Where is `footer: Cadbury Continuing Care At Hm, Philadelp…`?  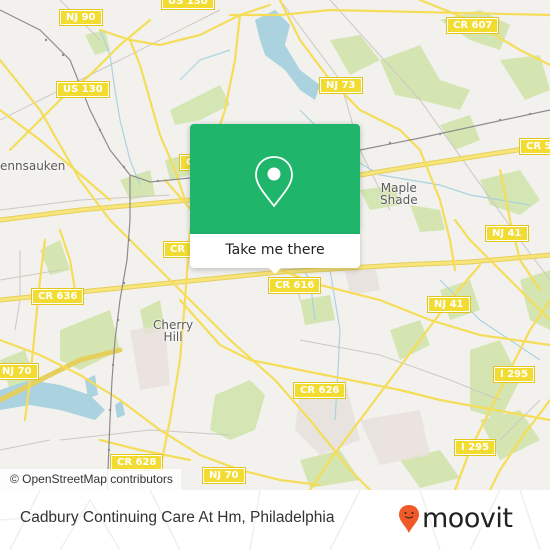 footer: Cadbury Continuing Care At Hm, Philadelp… is located at coordinates (275, 520).